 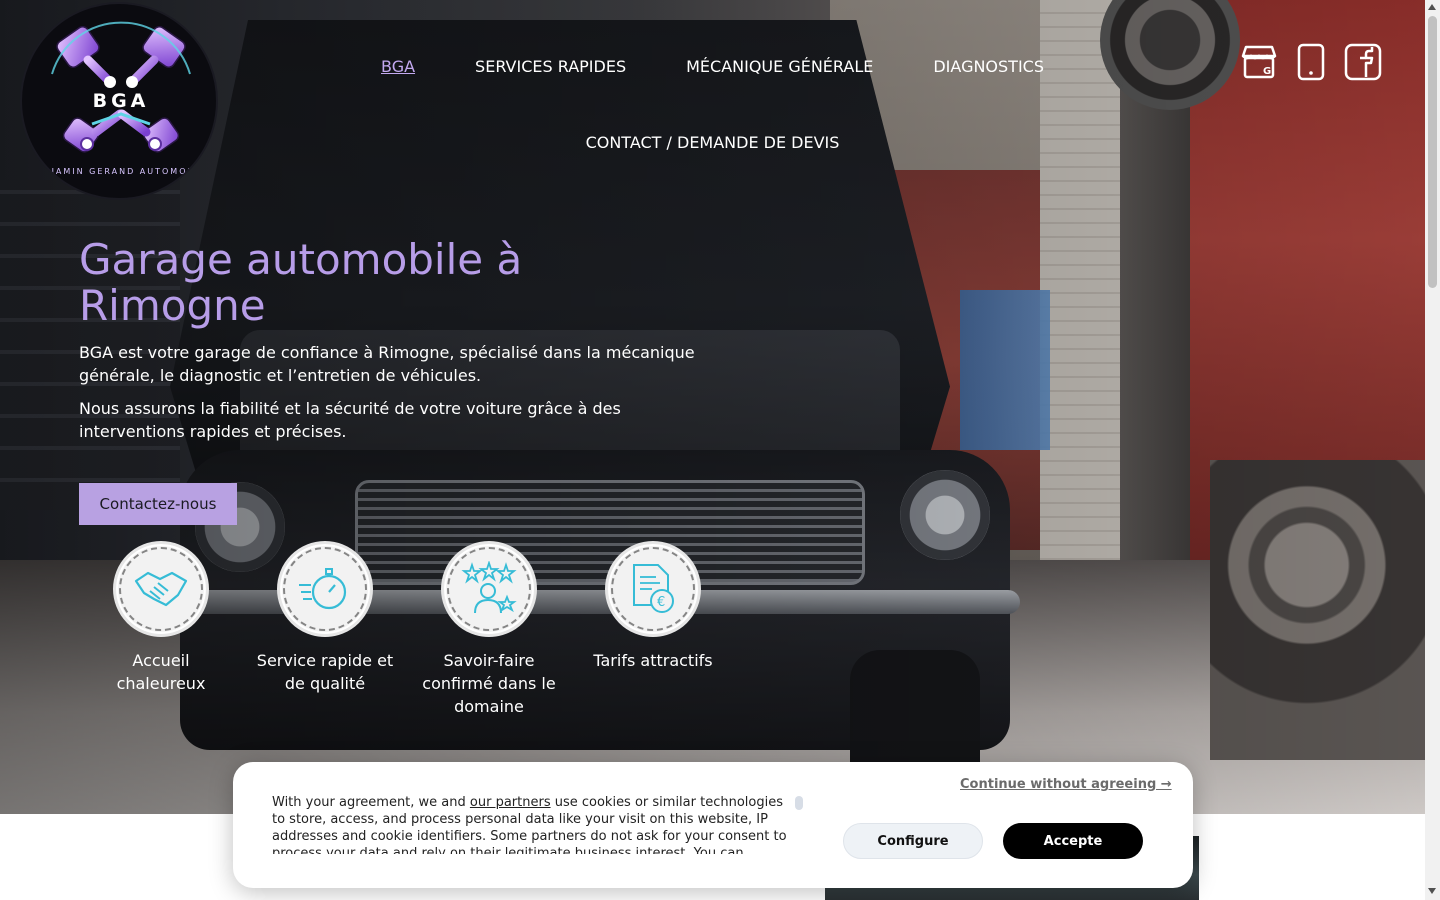 What do you see at coordinates (489, 683) in the screenshot?
I see `feature-label: Savoir-faire confirmé dans le domaine` at bounding box center [489, 683].